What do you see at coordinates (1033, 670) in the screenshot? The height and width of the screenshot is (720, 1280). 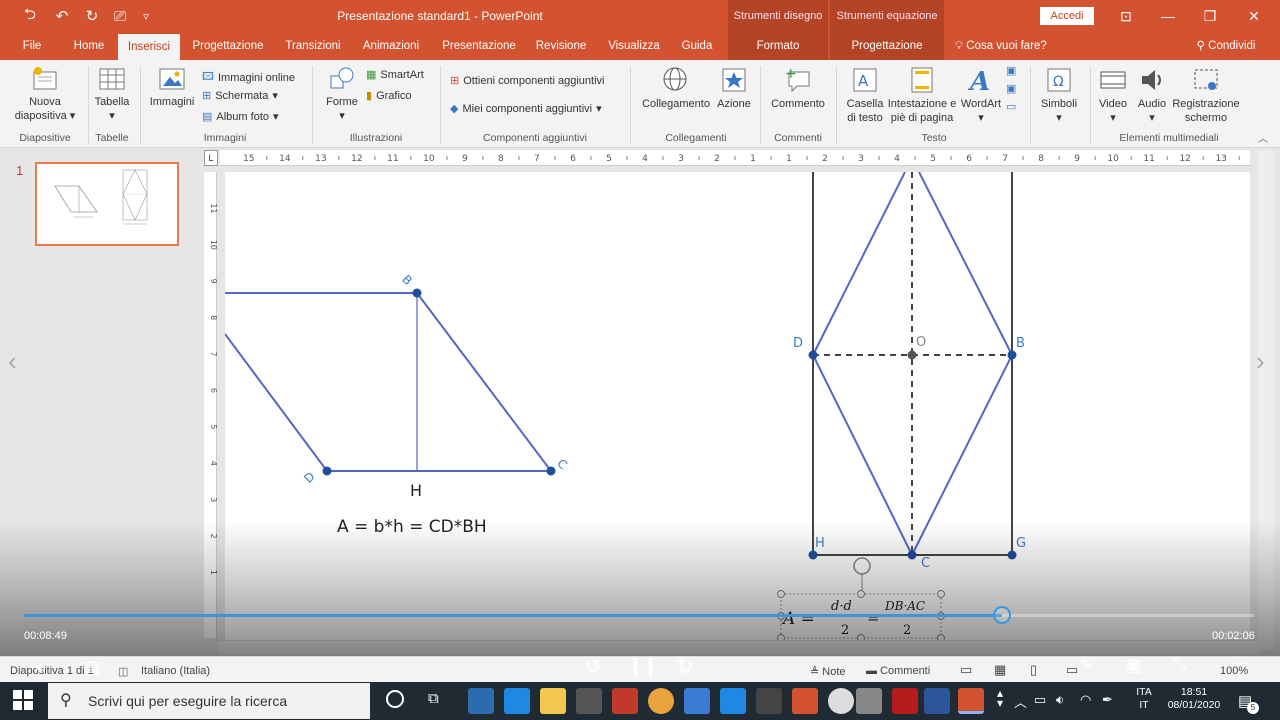 I see `reading-view-icon: ▯` at bounding box center [1033, 670].